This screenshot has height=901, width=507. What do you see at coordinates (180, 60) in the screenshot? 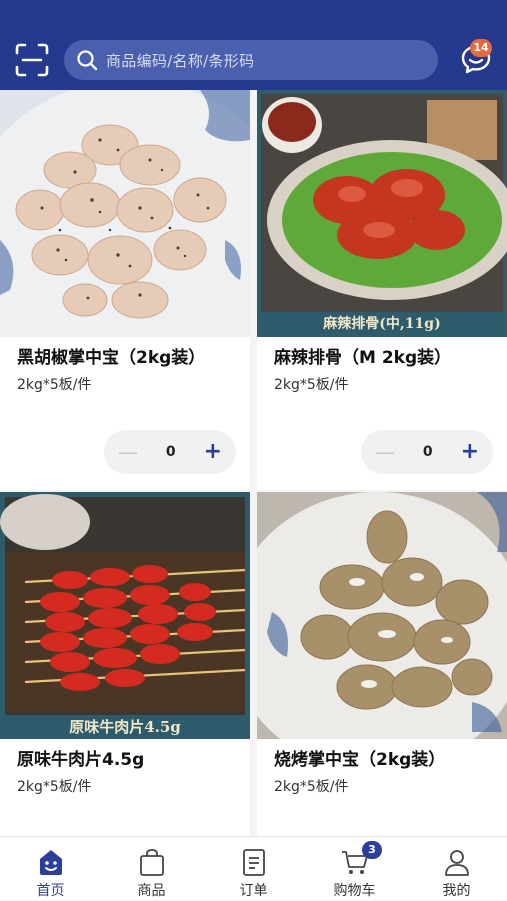
I see `search-placeholder: 商品编码/名称/条形码` at bounding box center [180, 60].